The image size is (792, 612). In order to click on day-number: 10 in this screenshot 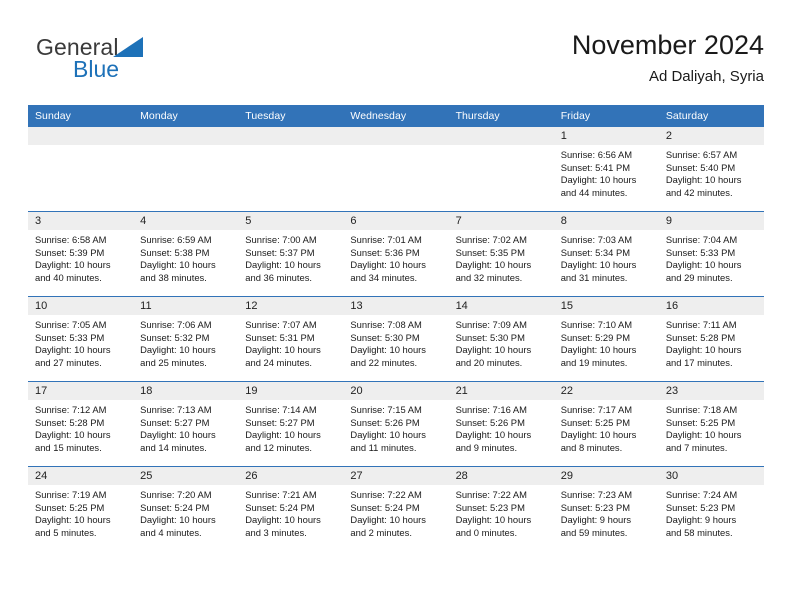, I will do `click(81, 306)`.